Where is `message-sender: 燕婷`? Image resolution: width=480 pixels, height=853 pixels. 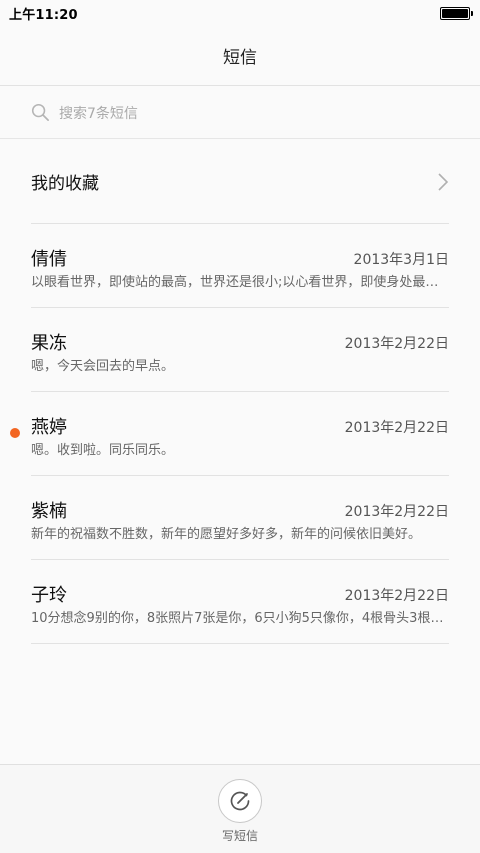 message-sender: 燕婷 is located at coordinates (49, 427).